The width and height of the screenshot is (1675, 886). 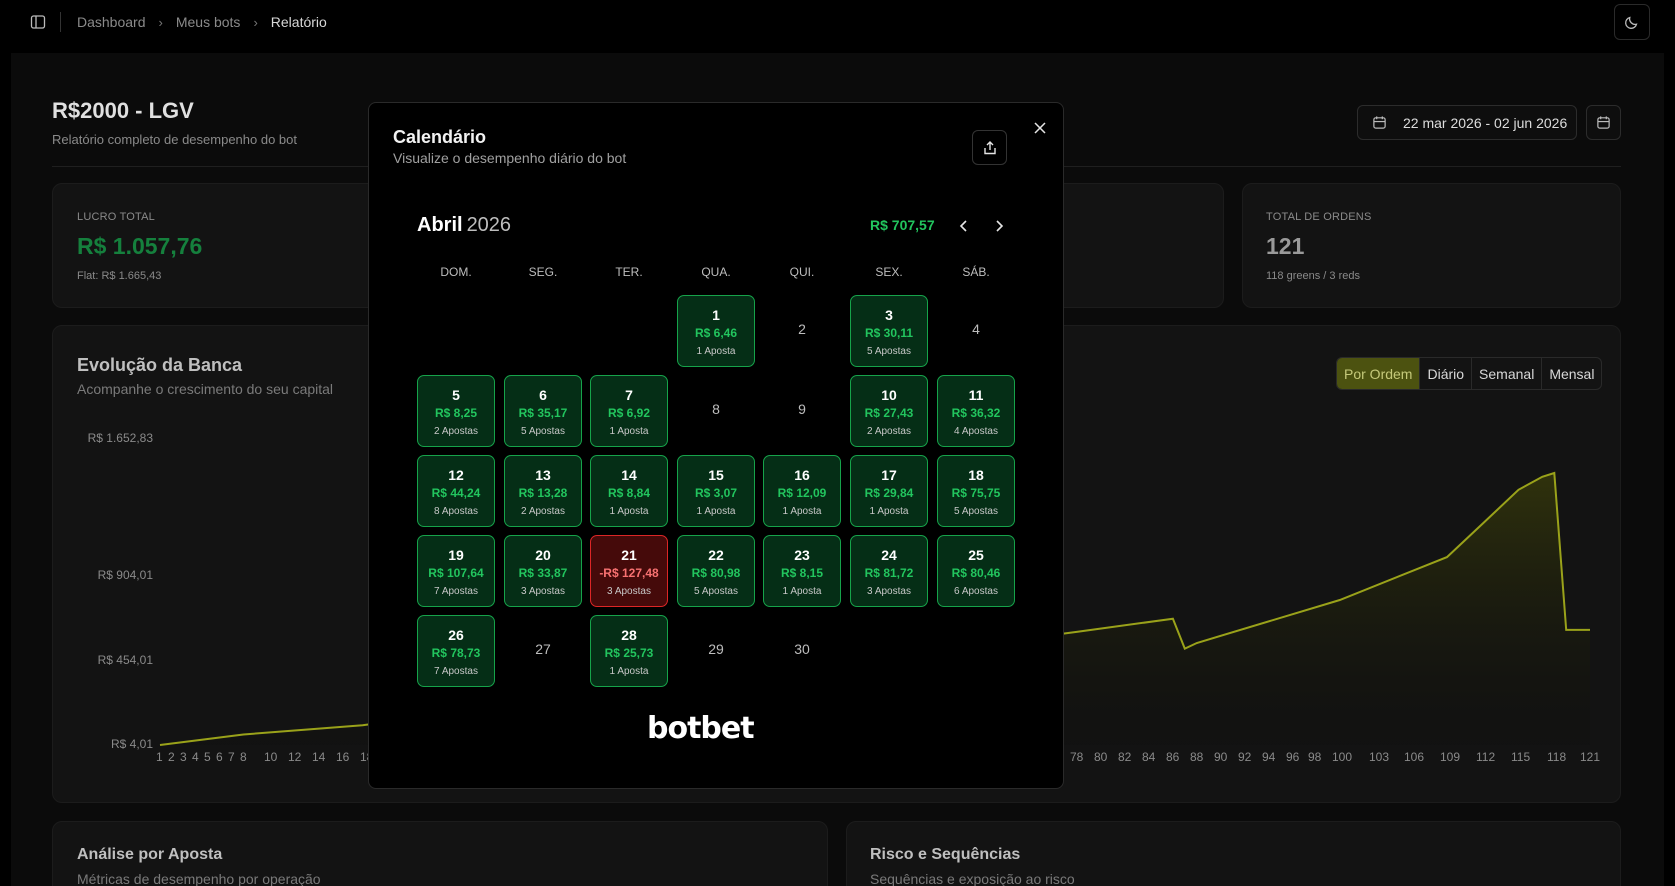 I want to click on calendar-day: 27, so click(x=543, y=651).